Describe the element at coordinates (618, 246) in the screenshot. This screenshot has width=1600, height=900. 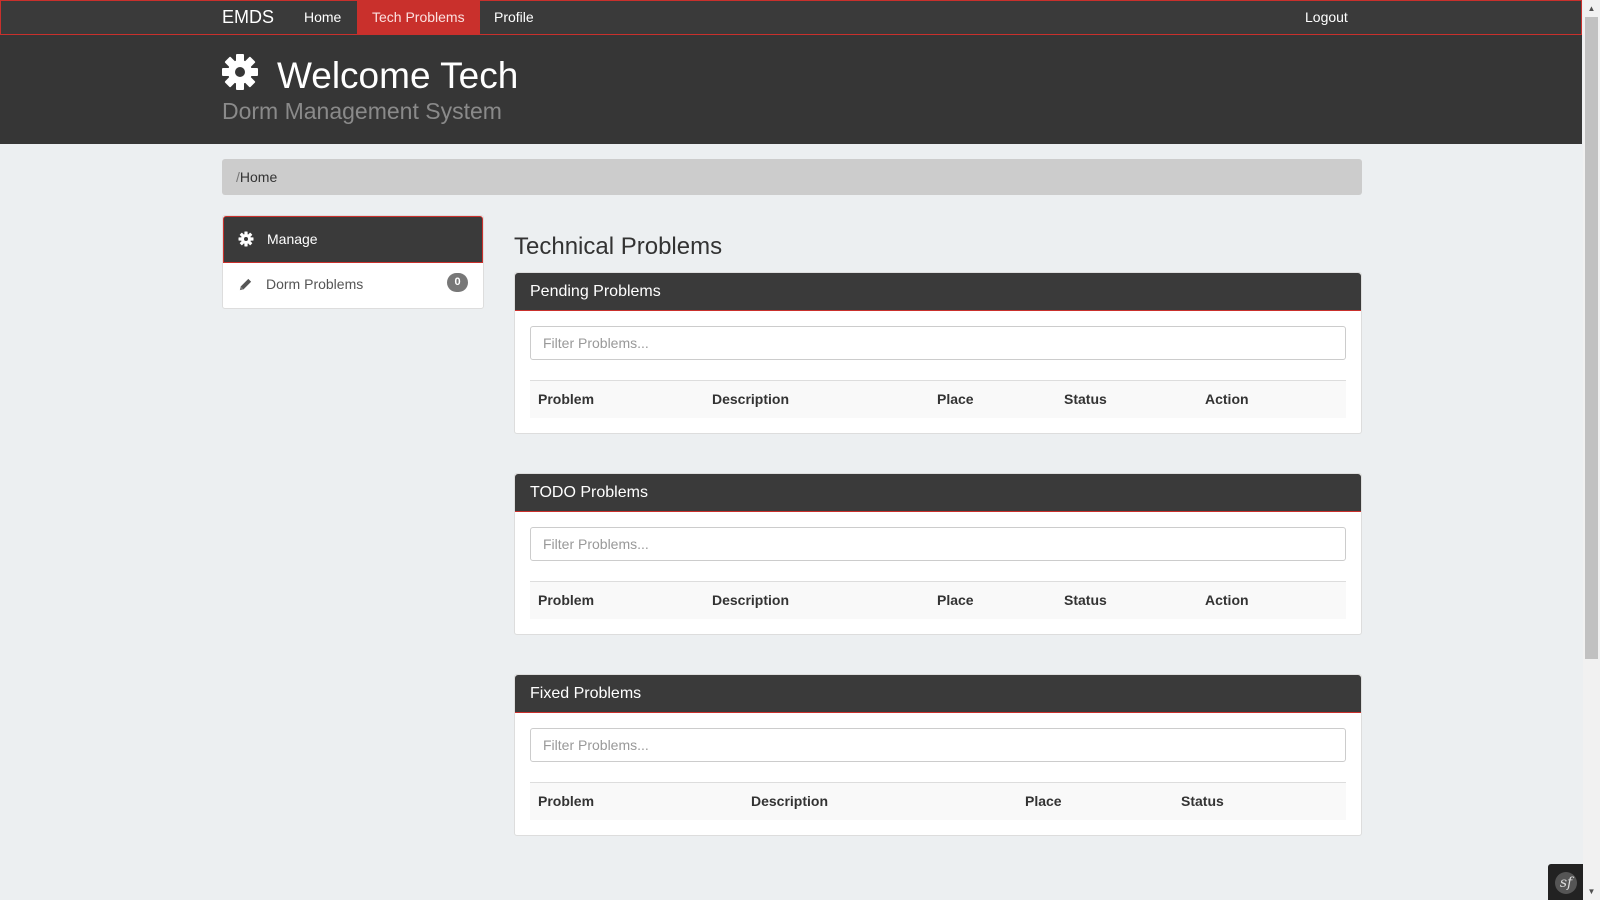
I see `section-title: Technical Problems` at that location.